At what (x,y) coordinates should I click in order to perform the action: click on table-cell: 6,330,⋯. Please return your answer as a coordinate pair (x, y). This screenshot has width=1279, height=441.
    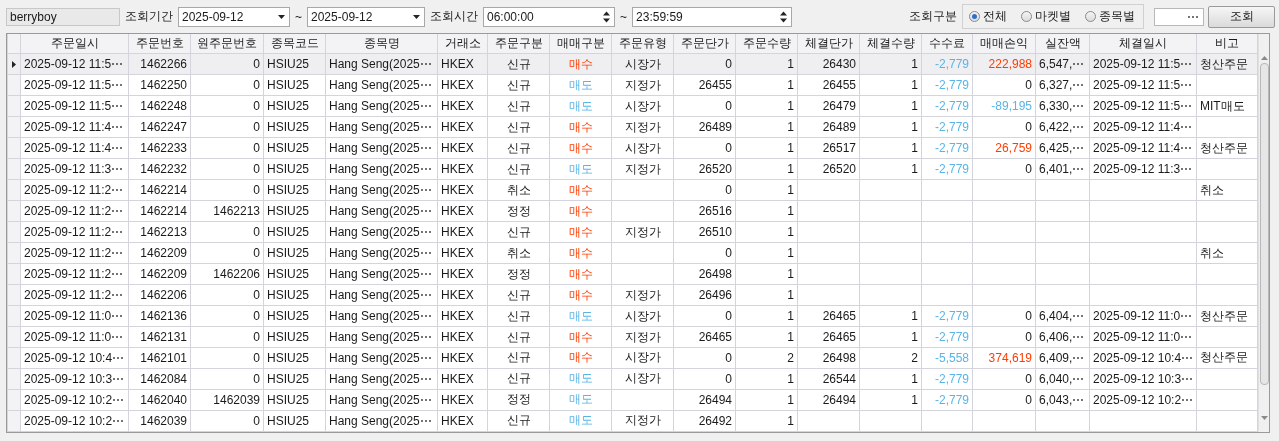
    Looking at the image, I should click on (1062, 106).